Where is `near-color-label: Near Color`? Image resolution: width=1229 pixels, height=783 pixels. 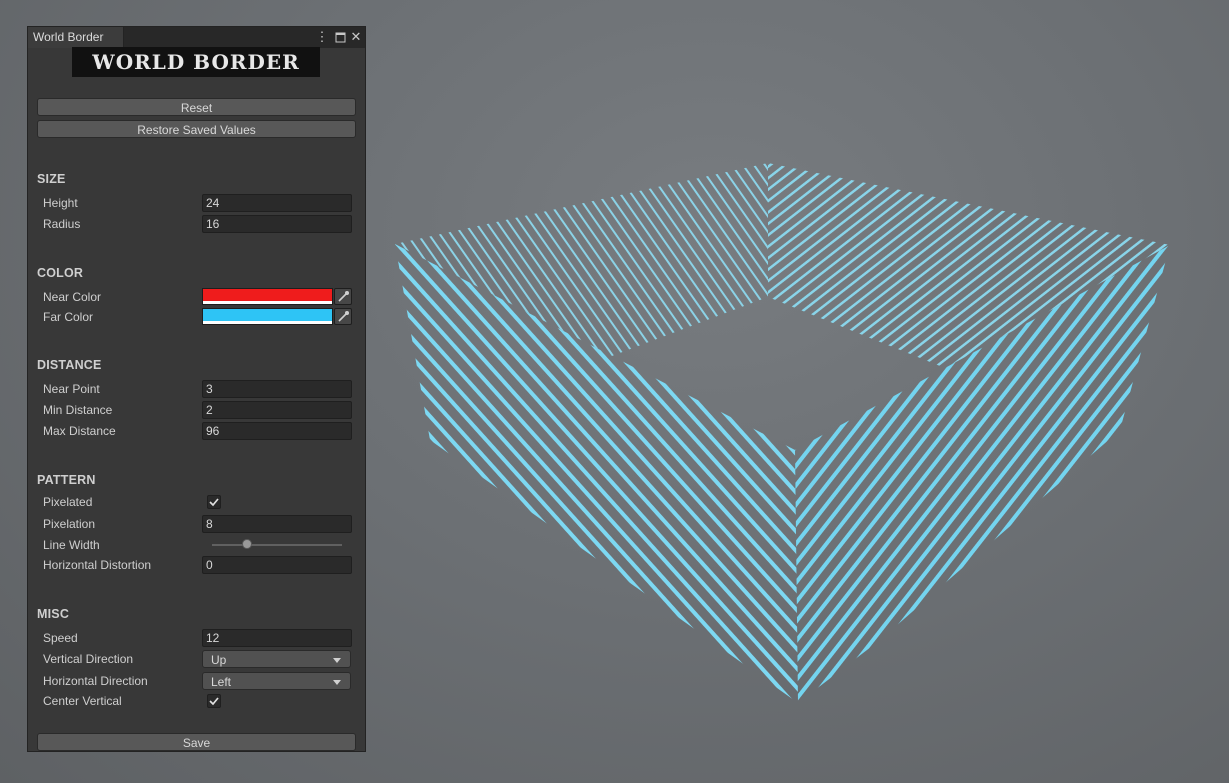 near-color-label: Near Color is located at coordinates (72, 297).